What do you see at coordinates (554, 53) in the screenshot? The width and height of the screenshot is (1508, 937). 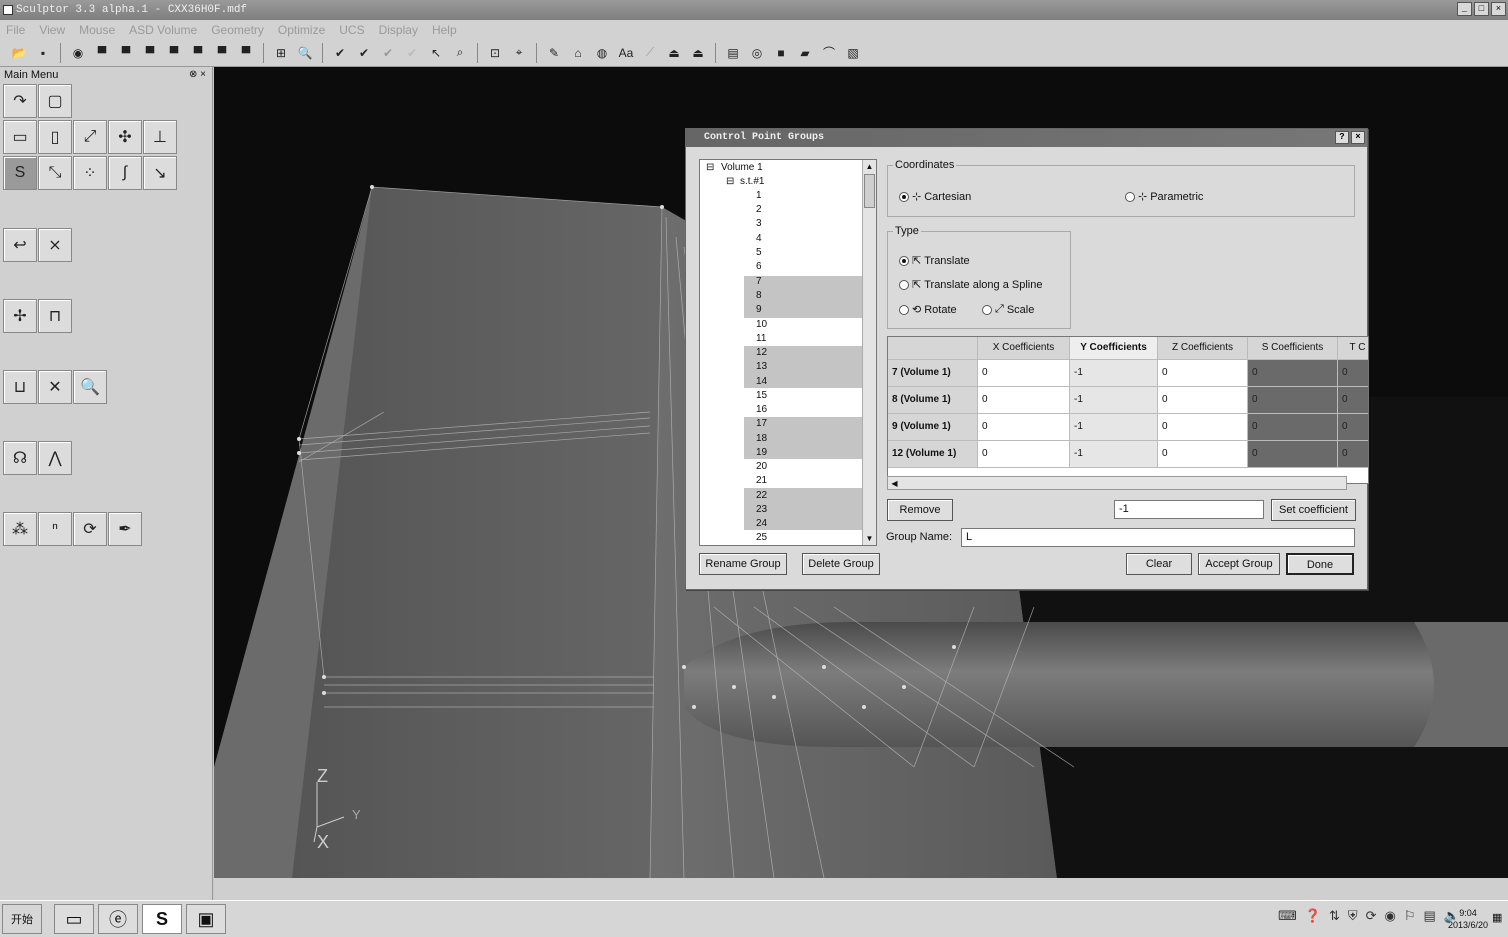 I see `pen-icon: ✎` at bounding box center [554, 53].